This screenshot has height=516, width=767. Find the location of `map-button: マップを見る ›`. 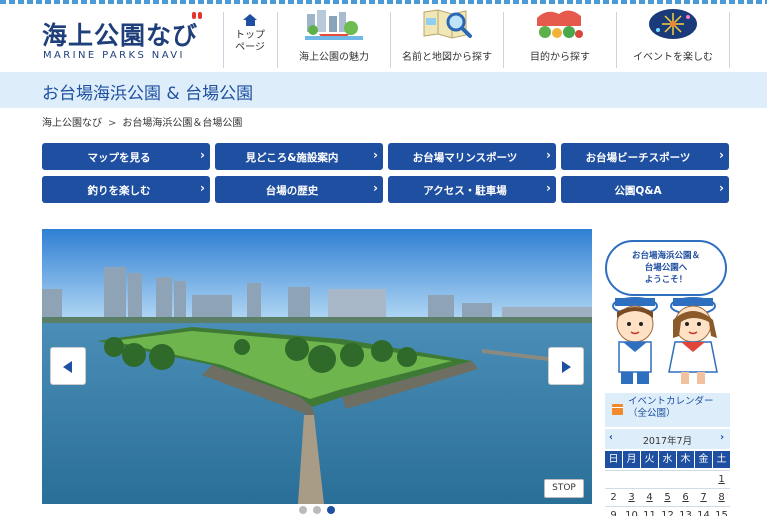

map-button: マップを見る › is located at coordinates (126, 156).